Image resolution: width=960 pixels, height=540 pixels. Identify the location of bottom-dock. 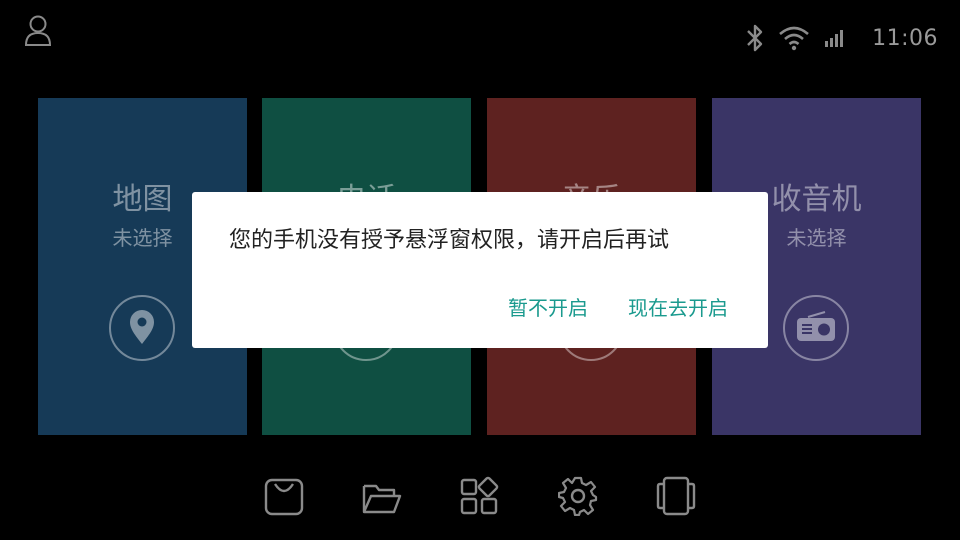
(480, 496).